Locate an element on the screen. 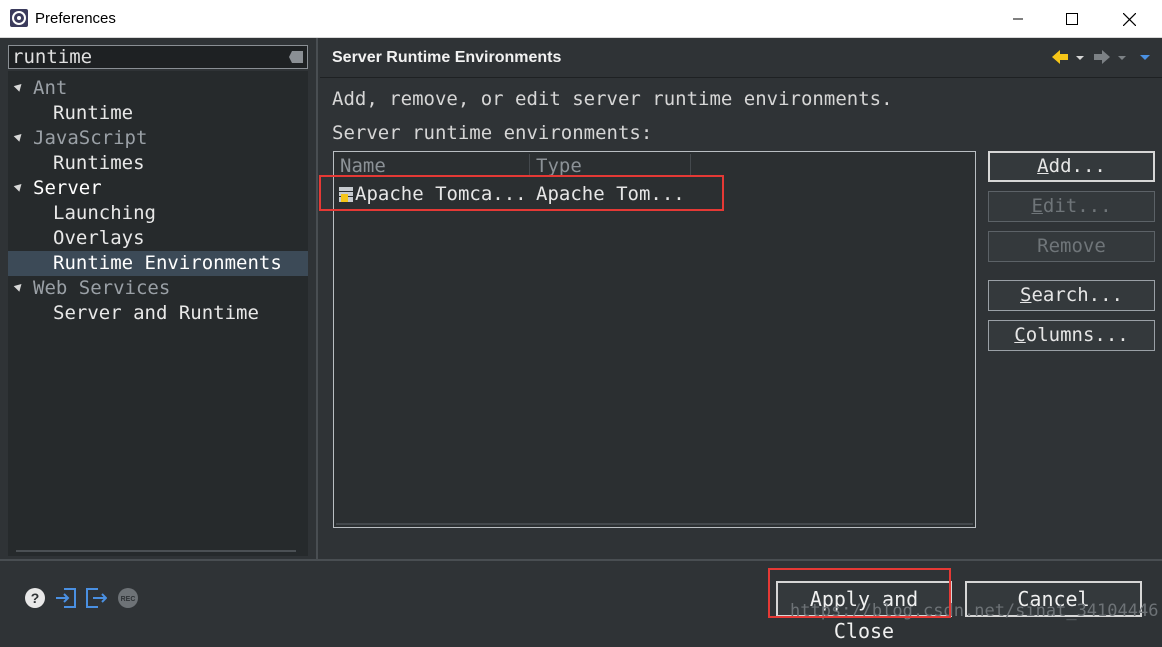 The width and height of the screenshot is (1162, 647). tree-item-server-overlays: Overlays is located at coordinates (158, 238).